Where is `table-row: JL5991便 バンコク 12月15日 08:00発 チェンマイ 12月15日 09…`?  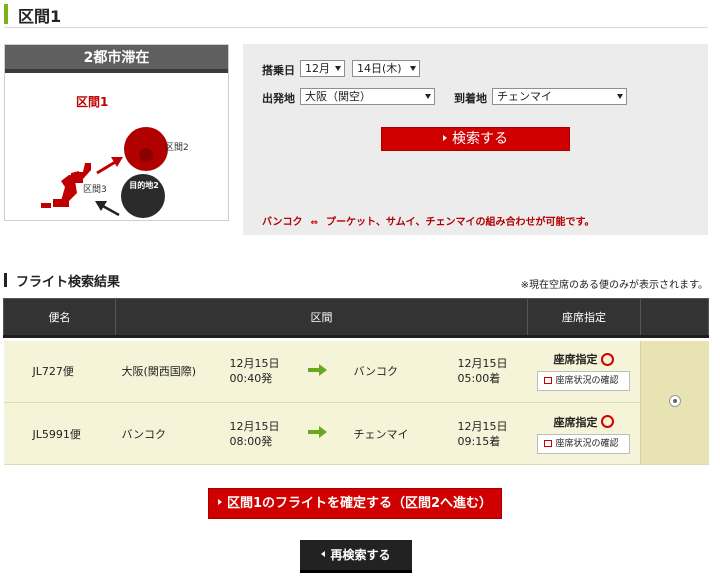
table-row: JL5991便 バンコク 12月15日 08:00発 チェンマイ 12月15日 09… is located at coordinates (356, 433).